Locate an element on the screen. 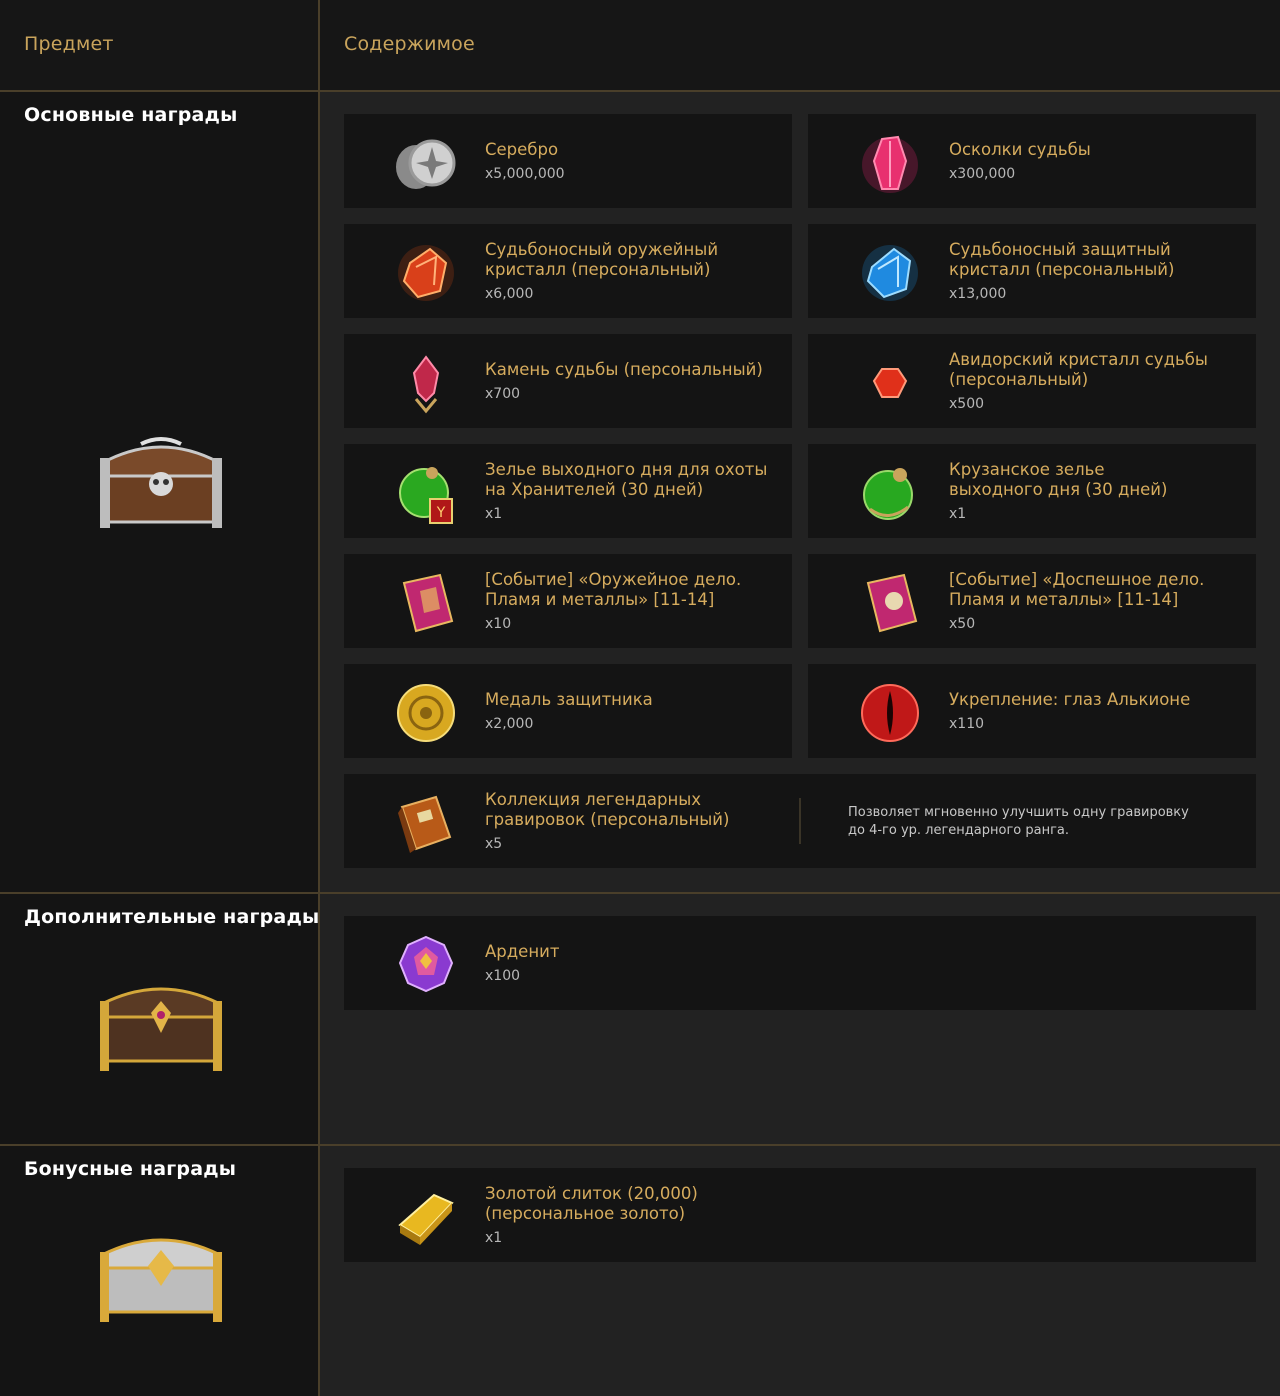 This screenshot has width=1280, height=1396. reward-card: Укрепление: глаз Алькионе x110 is located at coordinates (1032, 711).